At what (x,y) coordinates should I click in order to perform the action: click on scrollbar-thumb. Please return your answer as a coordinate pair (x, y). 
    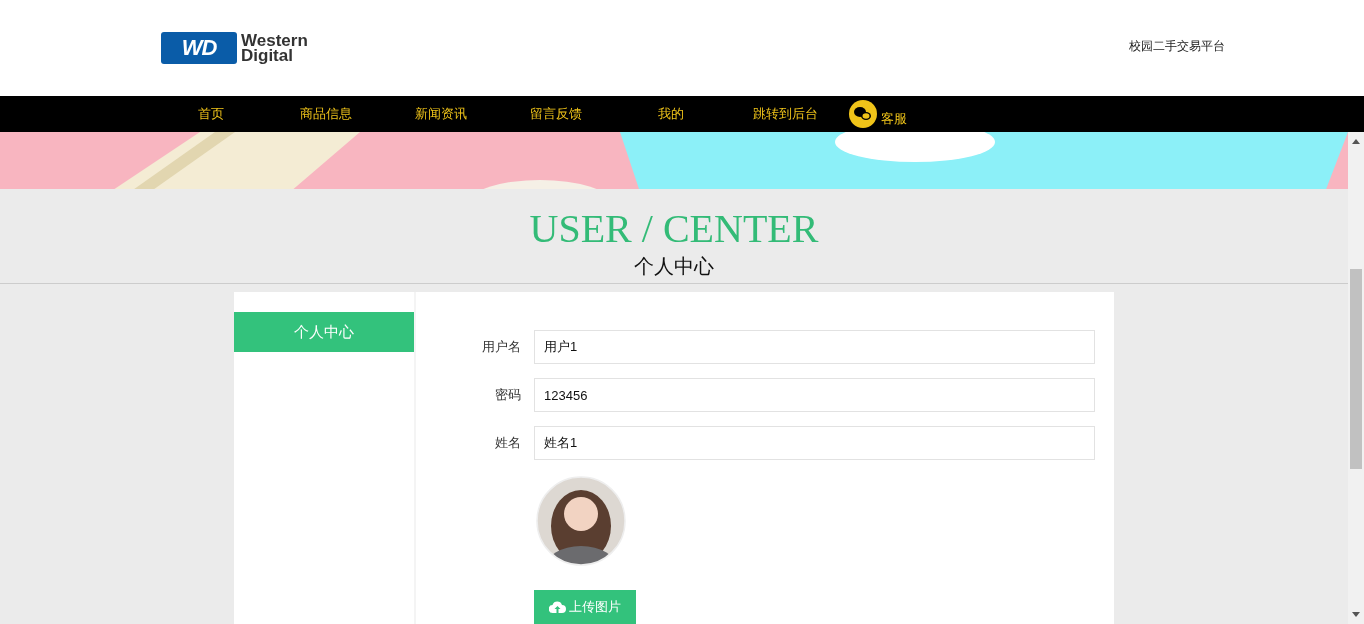
    Looking at the image, I should click on (1356, 369).